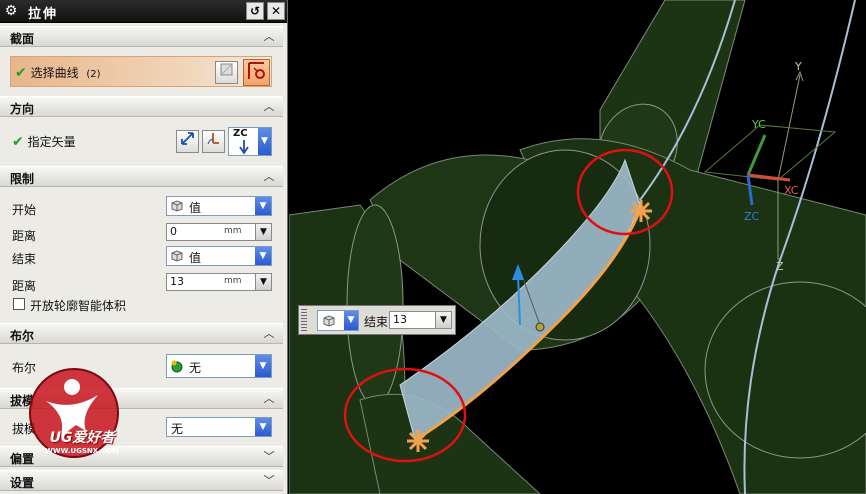 This screenshot has width=866, height=494. Describe the element at coordinates (177, 281) in the screenshot. I see `end-distance-value: 13` at that location.